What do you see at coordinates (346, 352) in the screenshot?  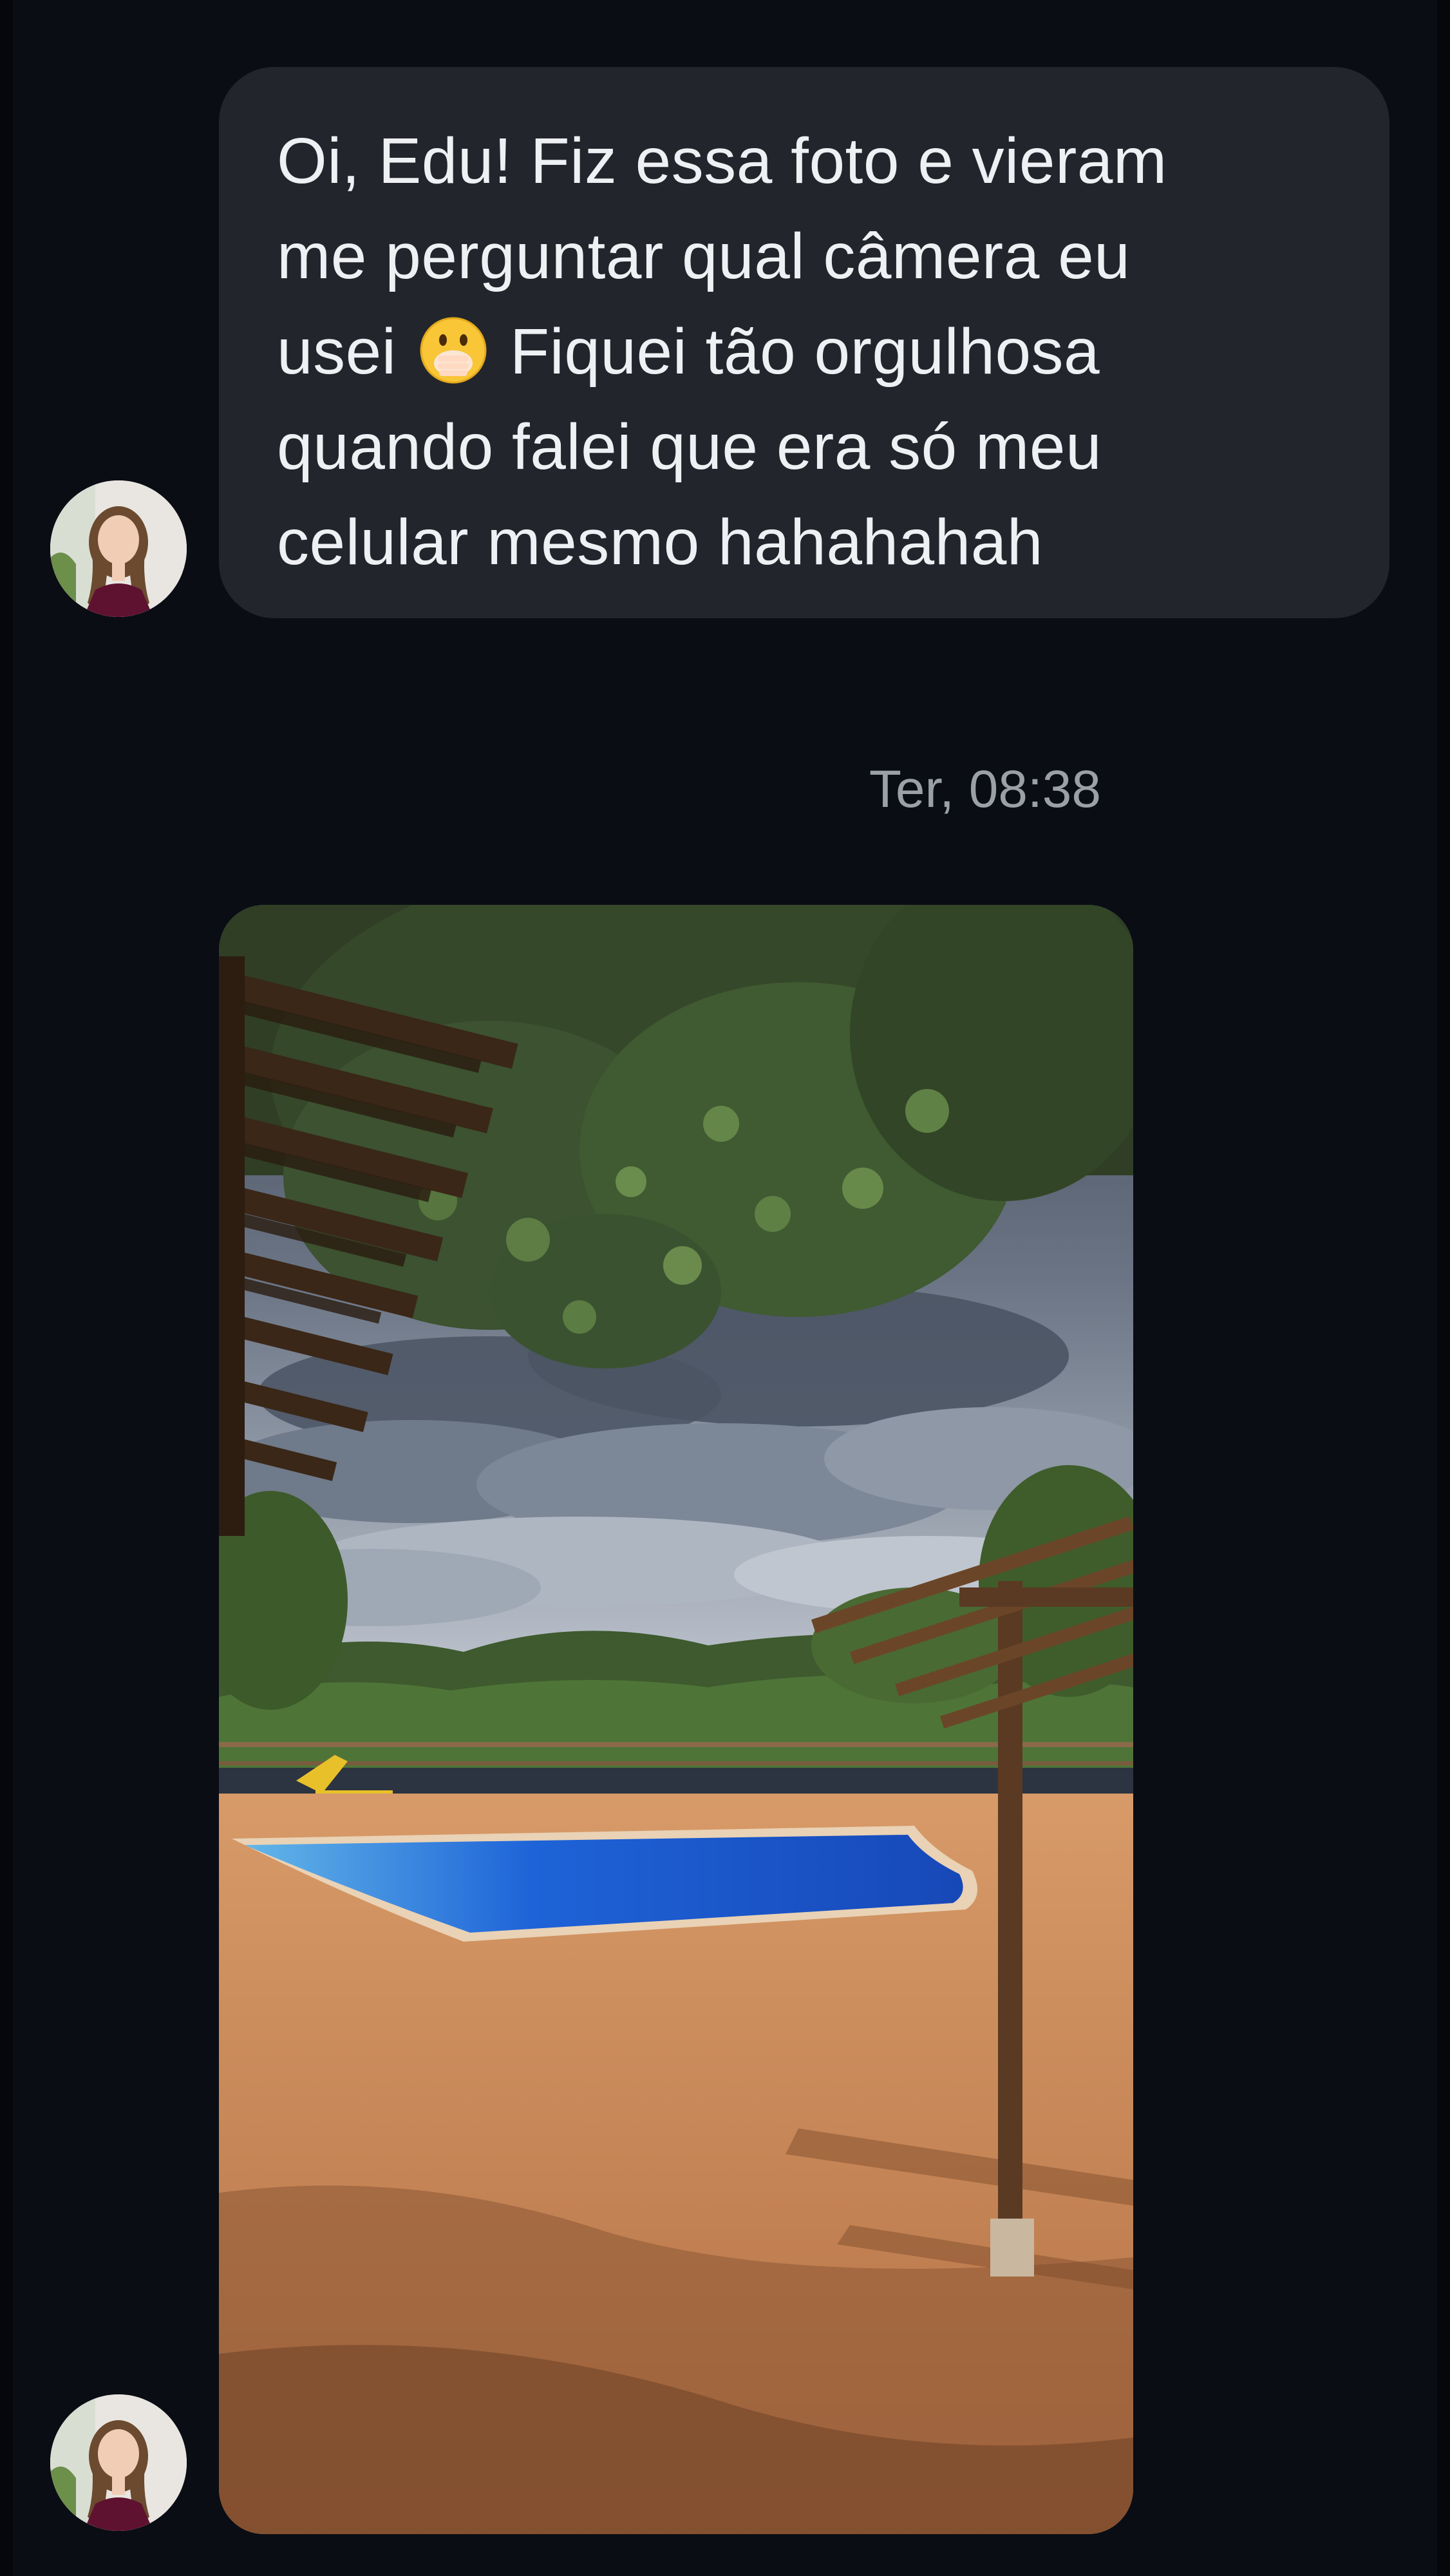 I see `message-line-3a: usei` at bounding box center [346, 352].